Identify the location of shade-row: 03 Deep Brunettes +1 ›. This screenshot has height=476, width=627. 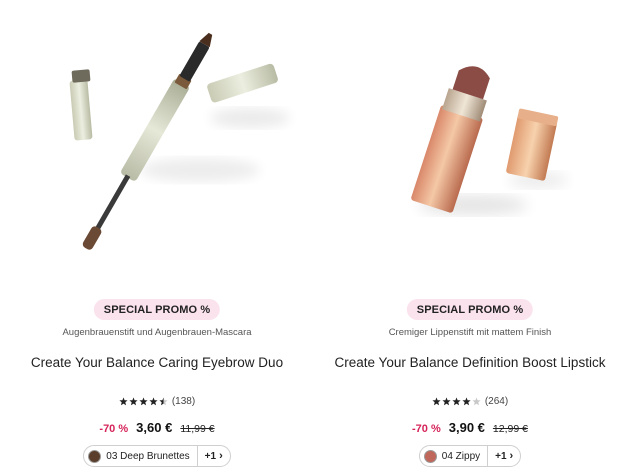
(157, 456).